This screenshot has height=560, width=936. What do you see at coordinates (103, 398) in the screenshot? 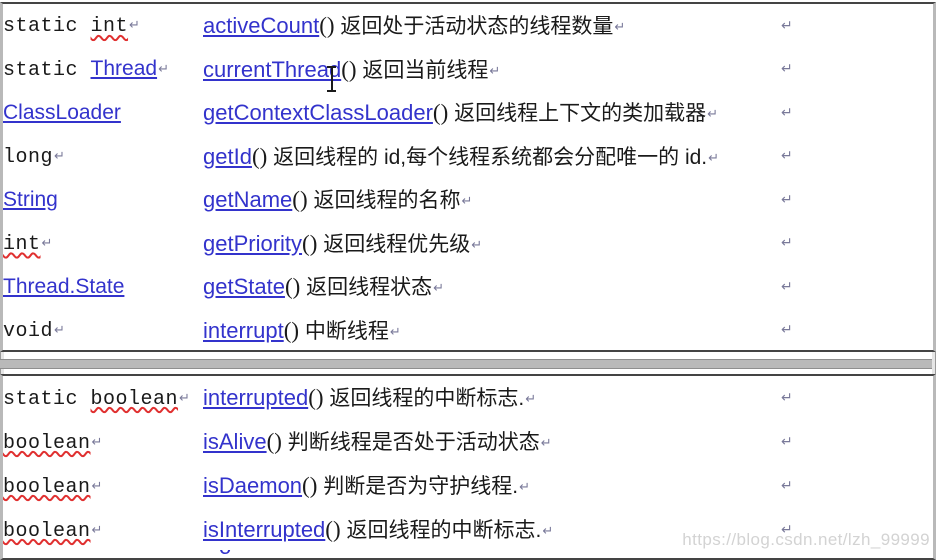
I see `return-type-cell: static boolean↵` at bounding box center [103, 398].